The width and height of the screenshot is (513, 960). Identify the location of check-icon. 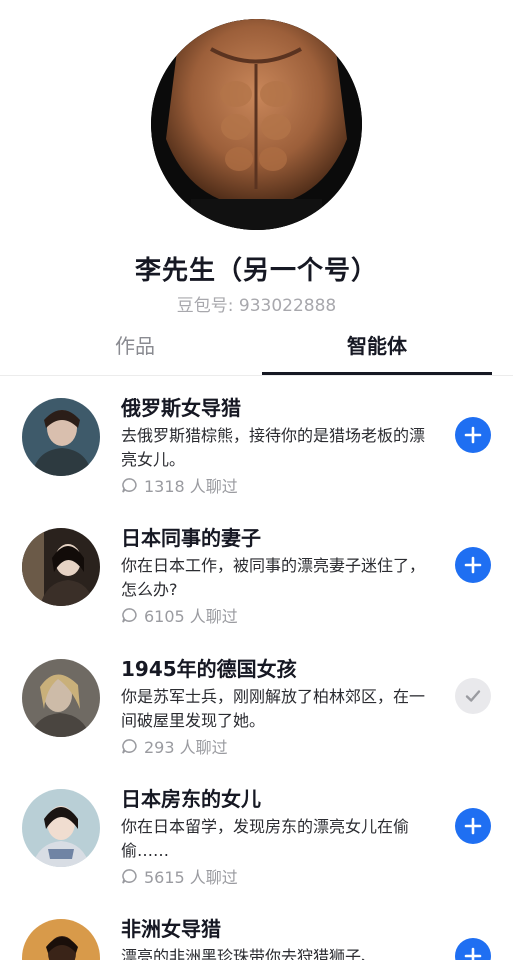
(473, 696).